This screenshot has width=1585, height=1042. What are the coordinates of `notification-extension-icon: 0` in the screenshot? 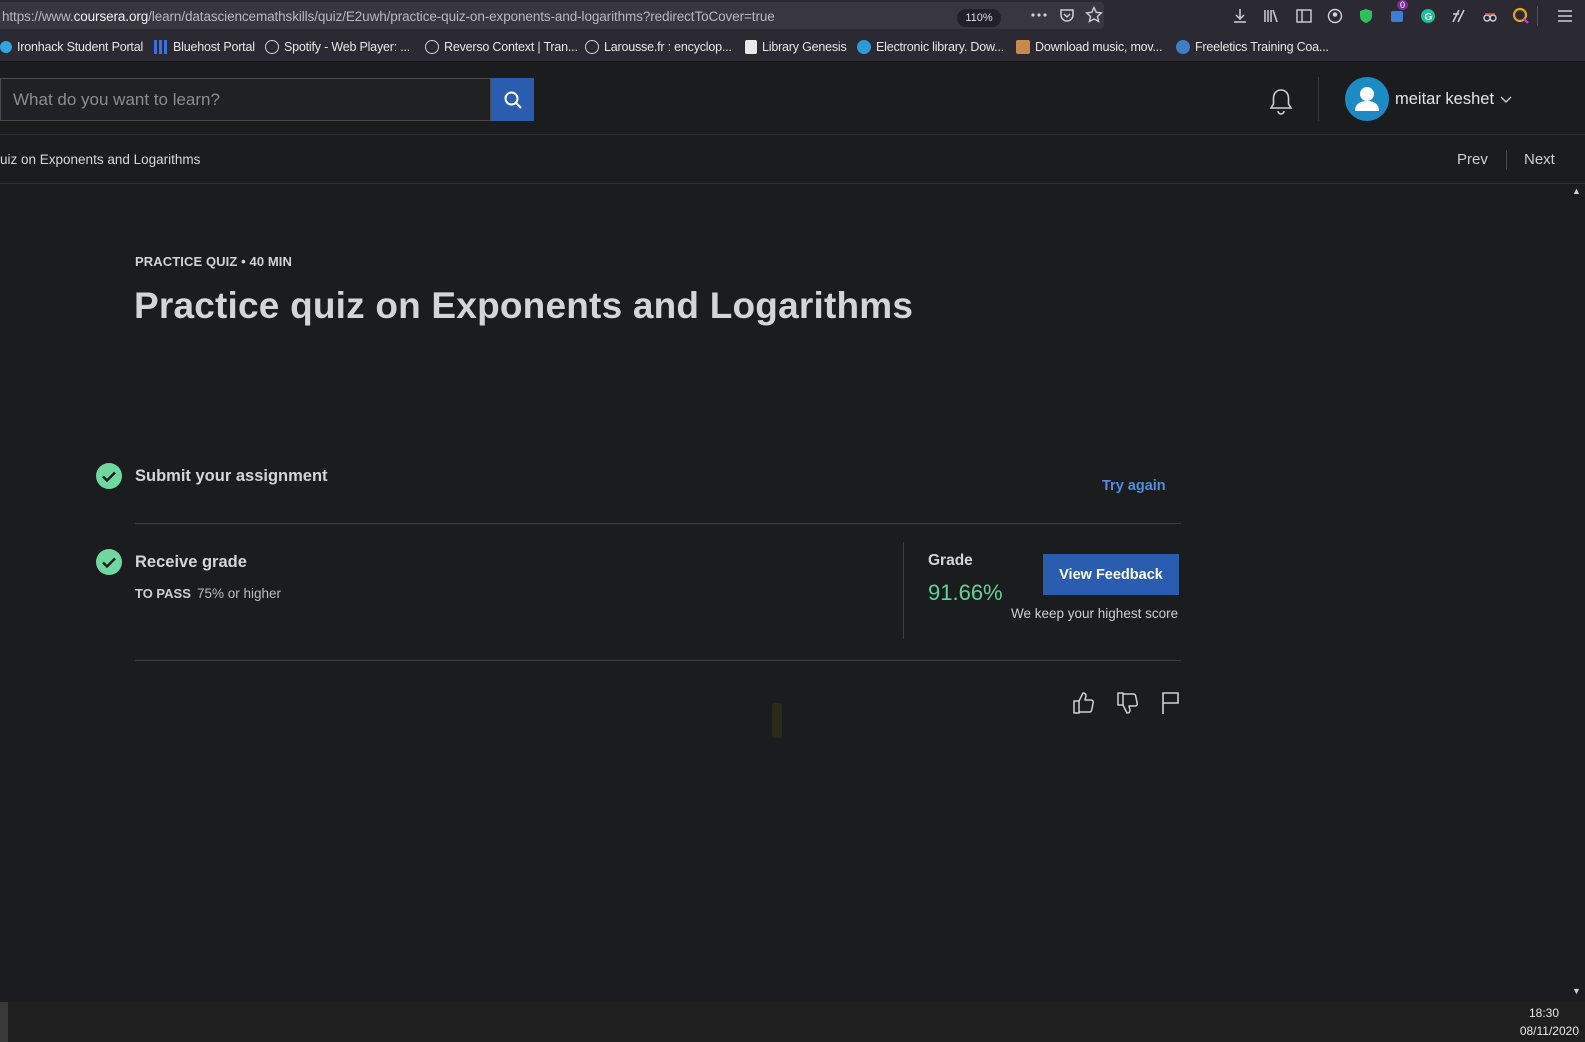 It's located at (1398, 13).